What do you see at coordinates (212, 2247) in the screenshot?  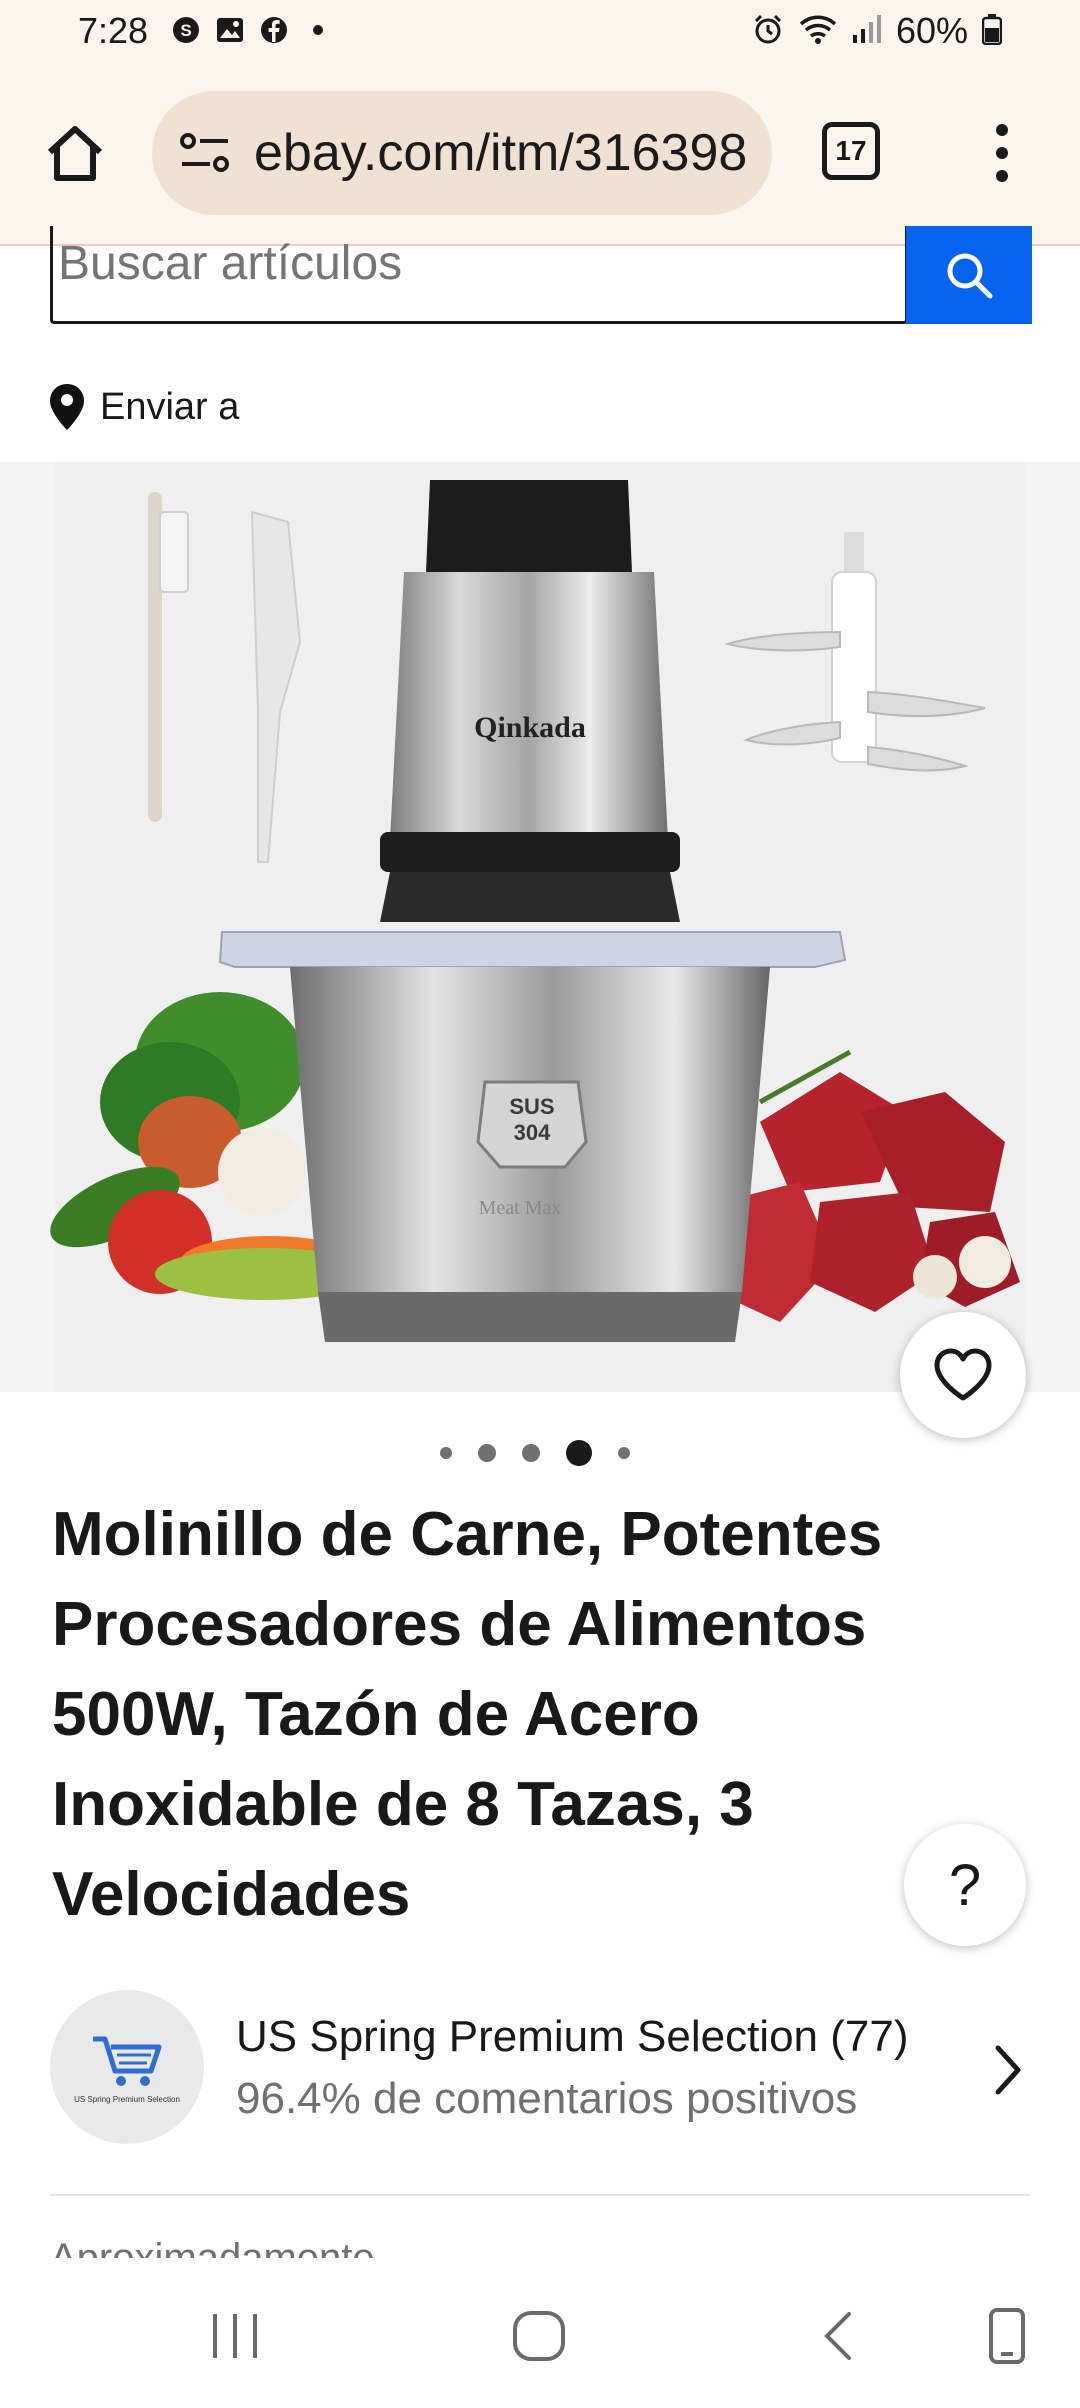 I see `next-section-peek: Aproximadamente` at bounding box center [212, 2247].